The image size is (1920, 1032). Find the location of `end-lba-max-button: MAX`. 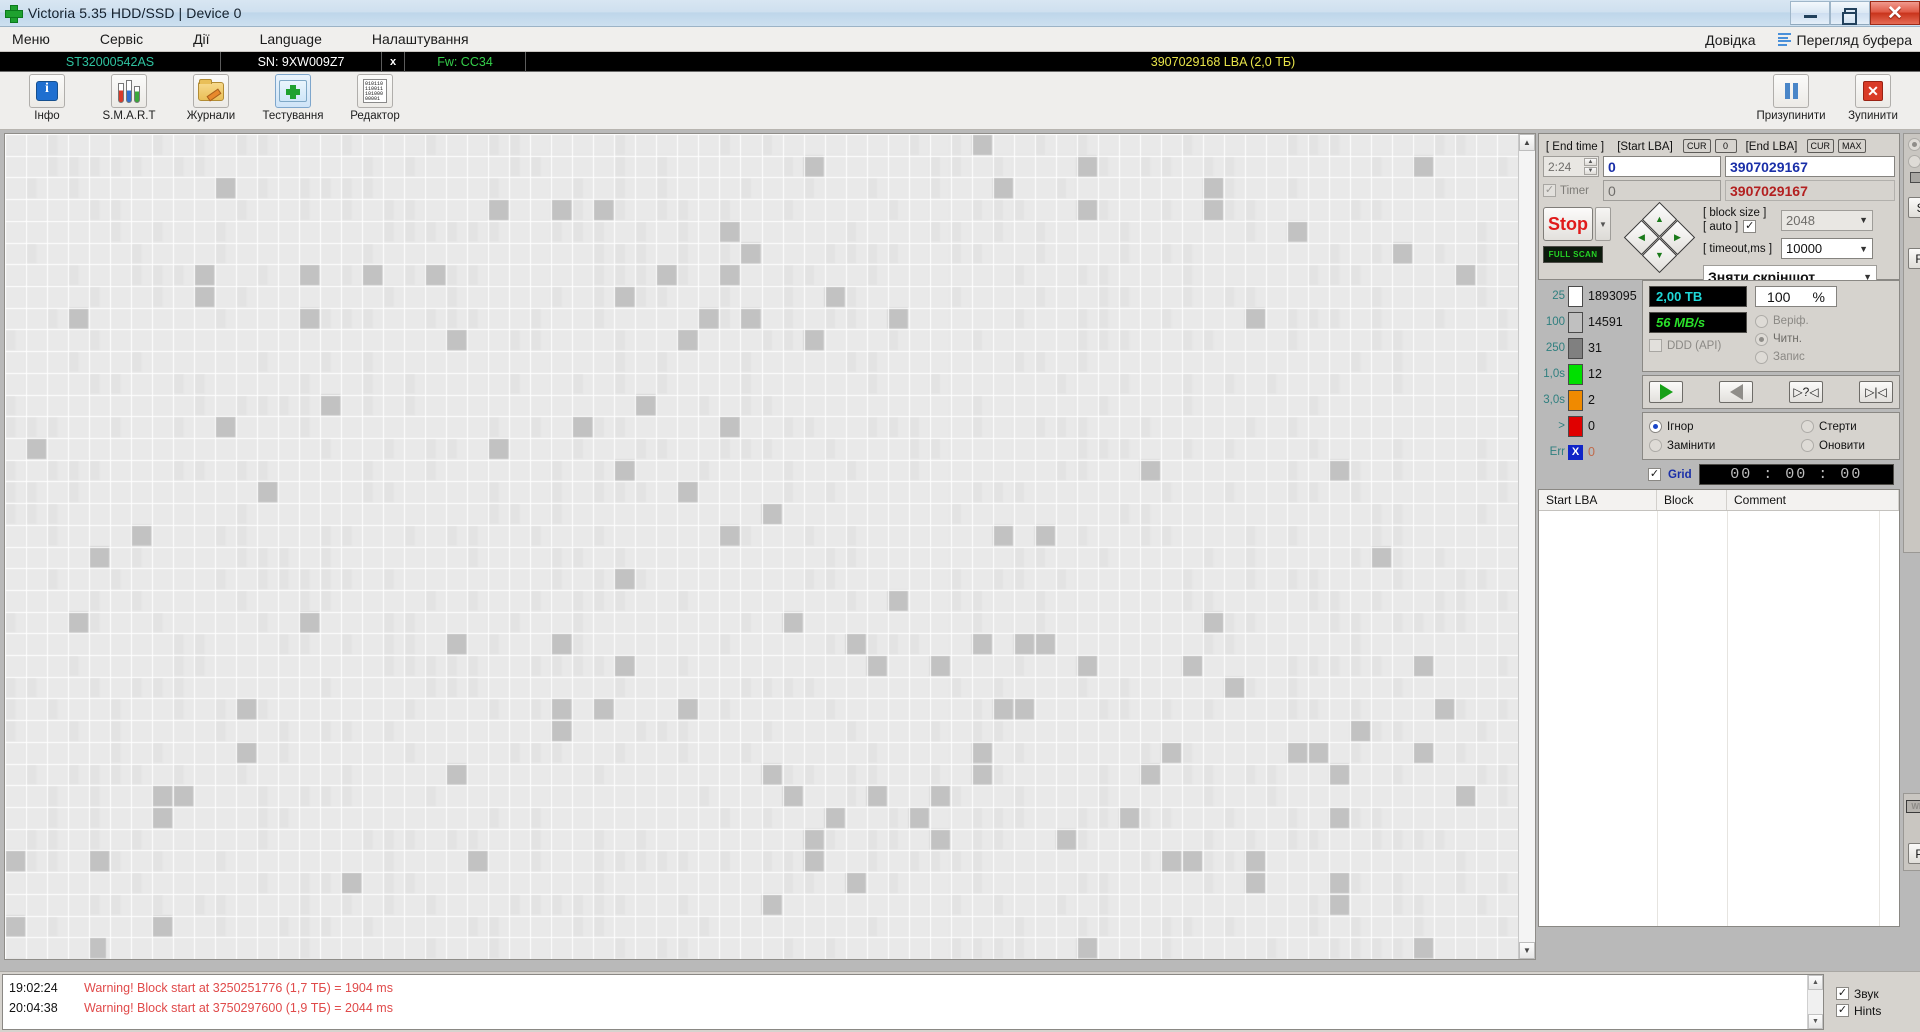

end-lba-max-button: MAX is located at coordinates (1852, 146).